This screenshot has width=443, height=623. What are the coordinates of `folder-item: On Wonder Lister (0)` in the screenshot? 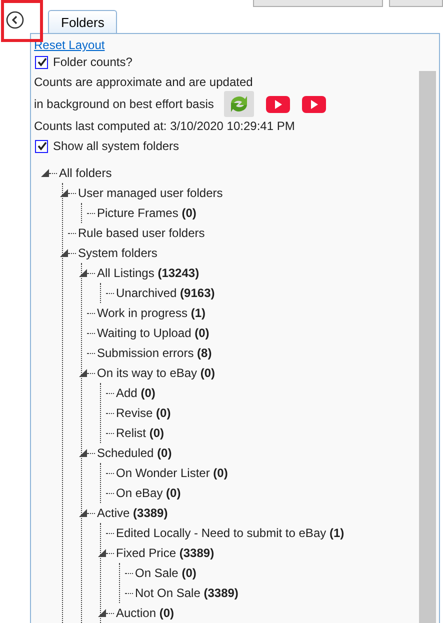 It's located at (172, 473).